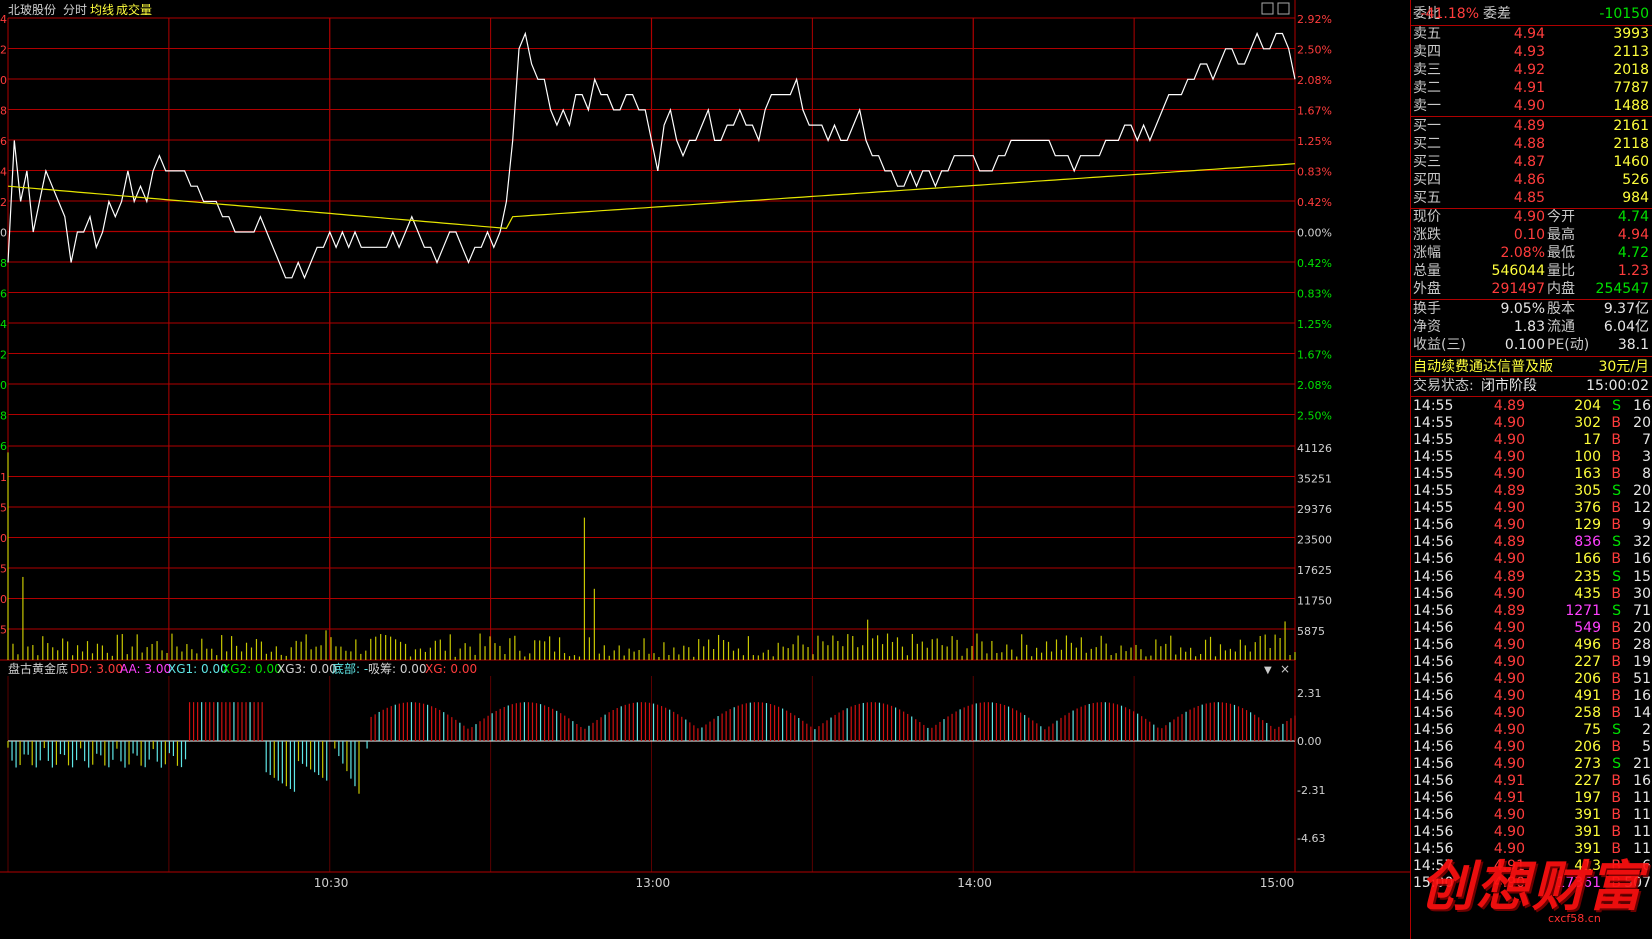  Describe the element at coordinates (1532, 886) in the screenshot. I see `watermark-logo: 创想财富` at that location.